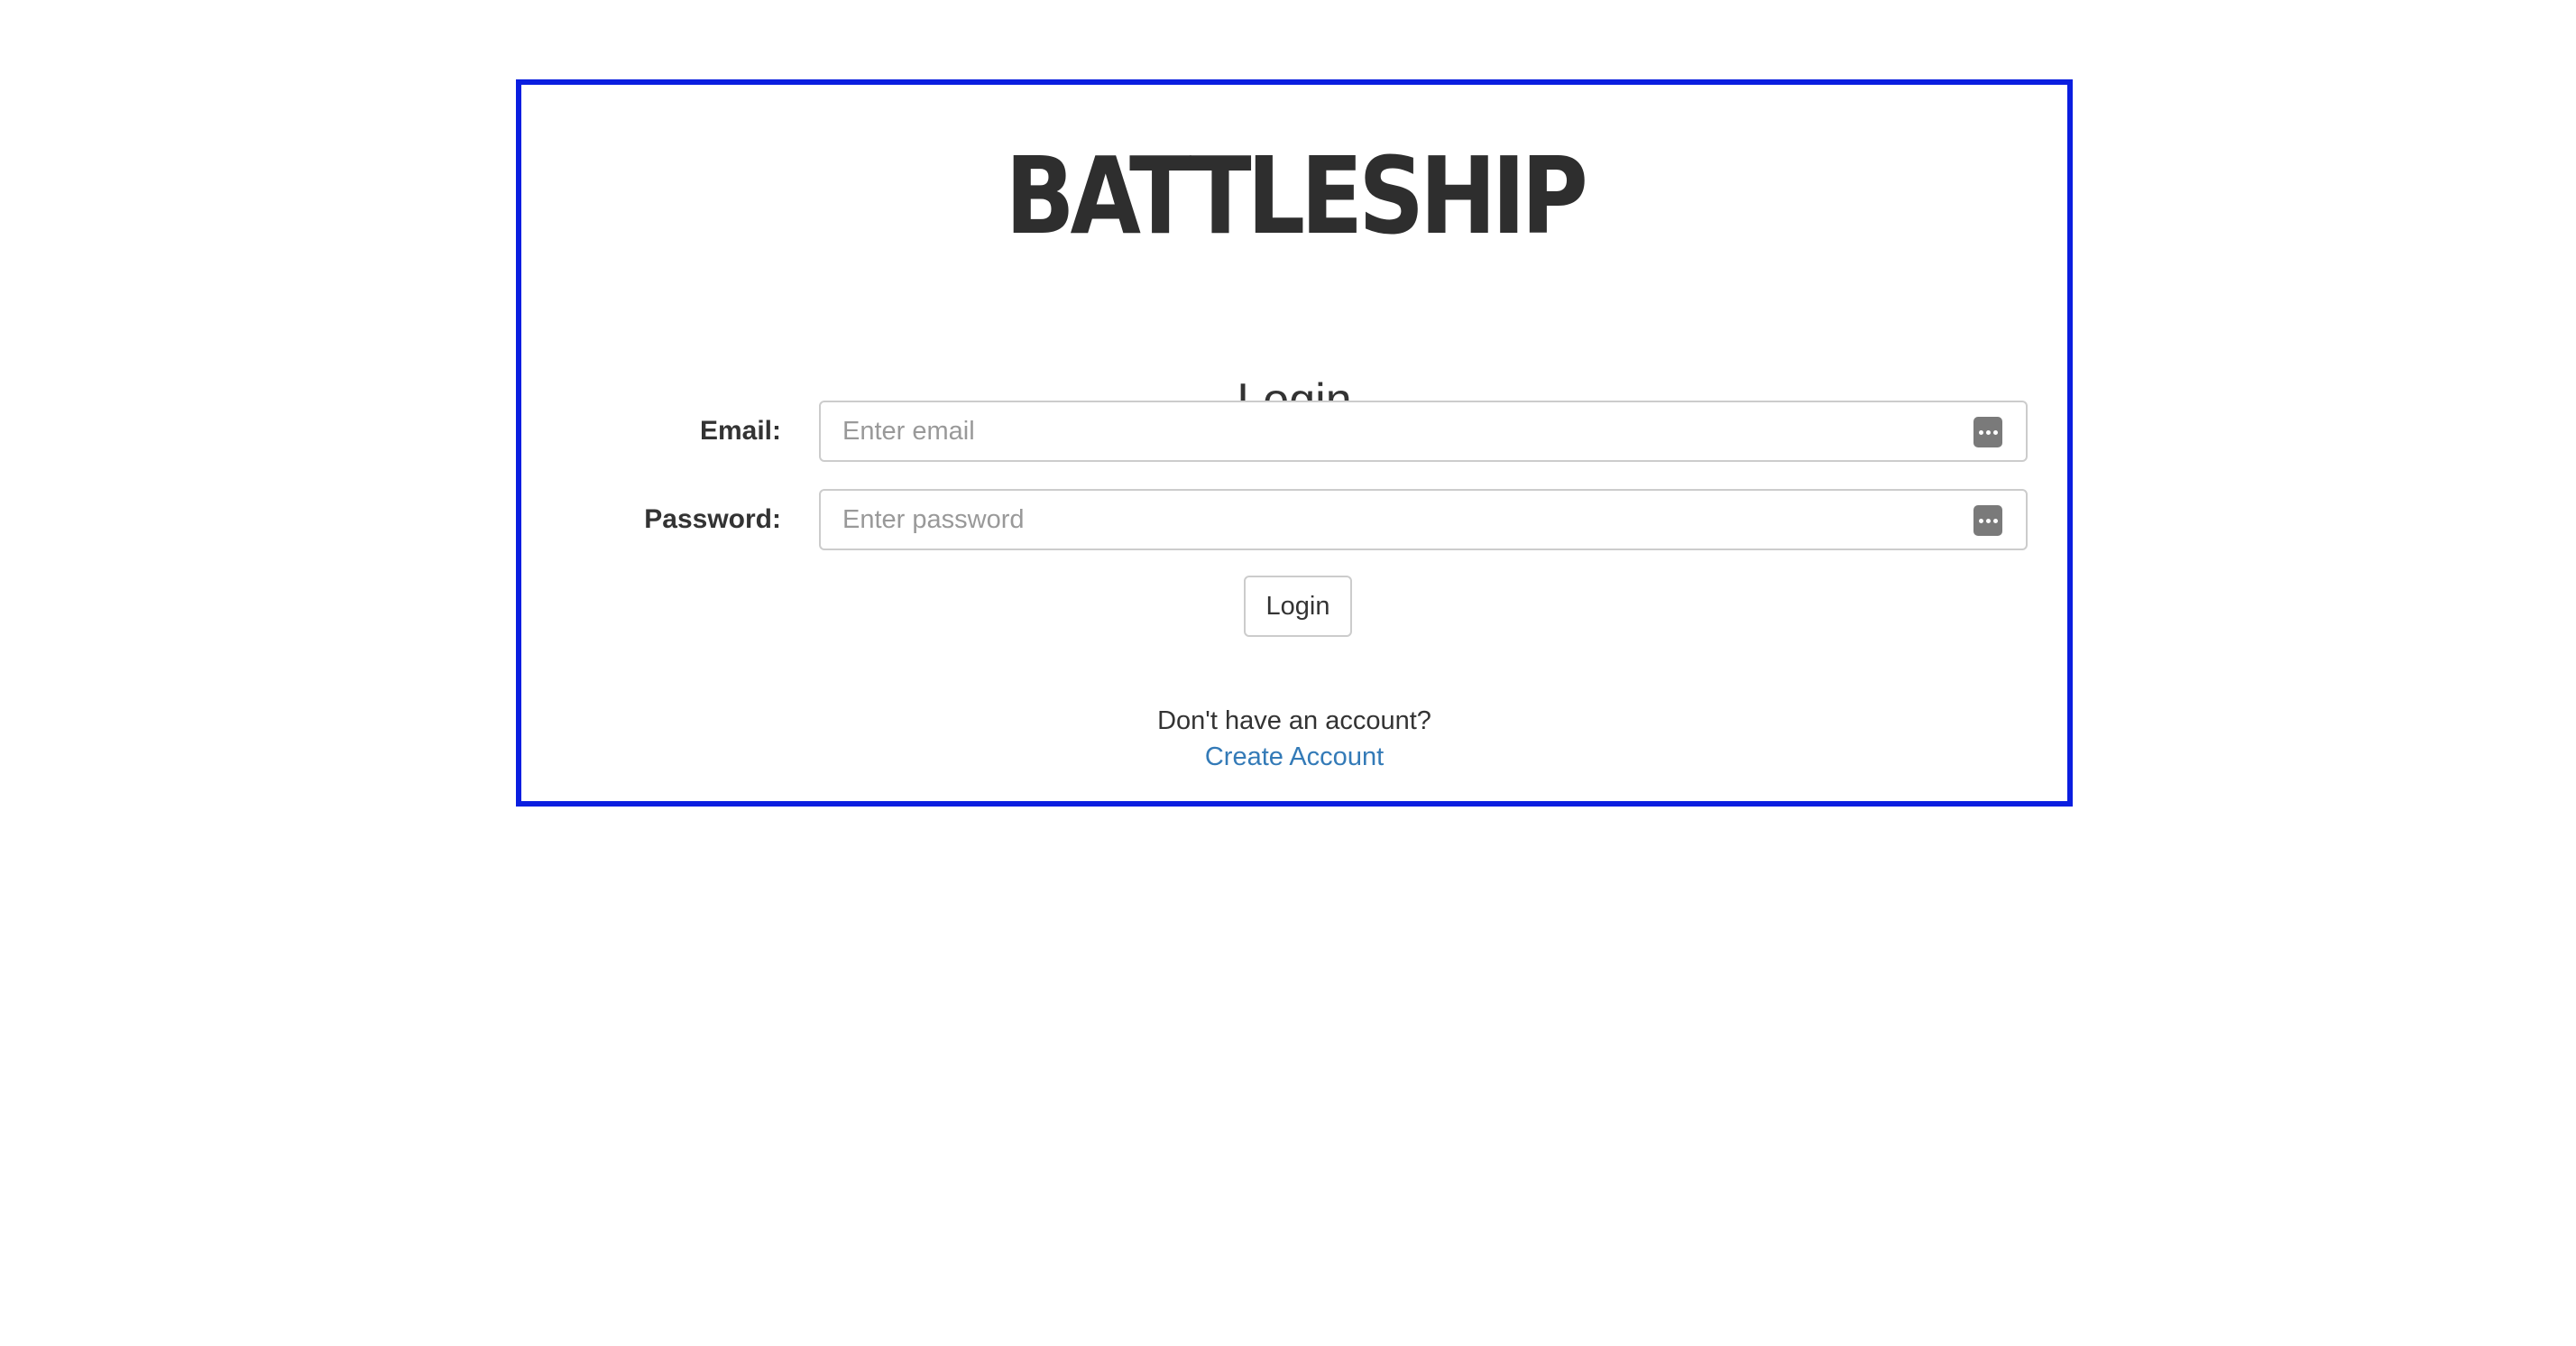 Image resolution: width=2576 pixels, height=1346 pixels. I want to click on password-label: Password:, so click(713, 519).